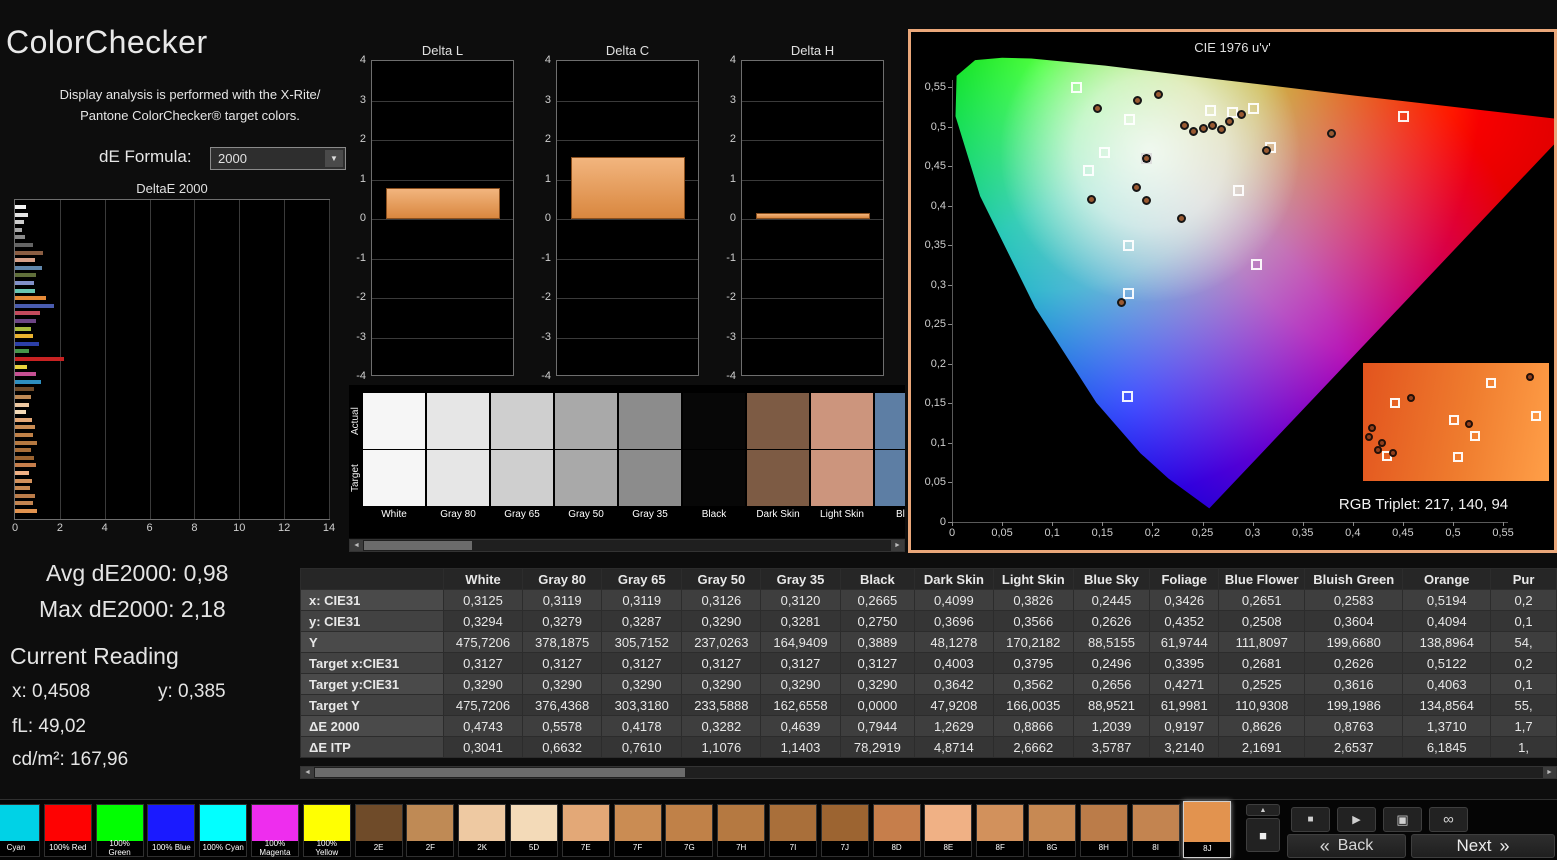 Image resolution: width=1557 pixels, height=860 pixels. Describe the element at coordinates (928, 772) in the screenshot. I see `table-scrollbar: ◄ ►` at that location.